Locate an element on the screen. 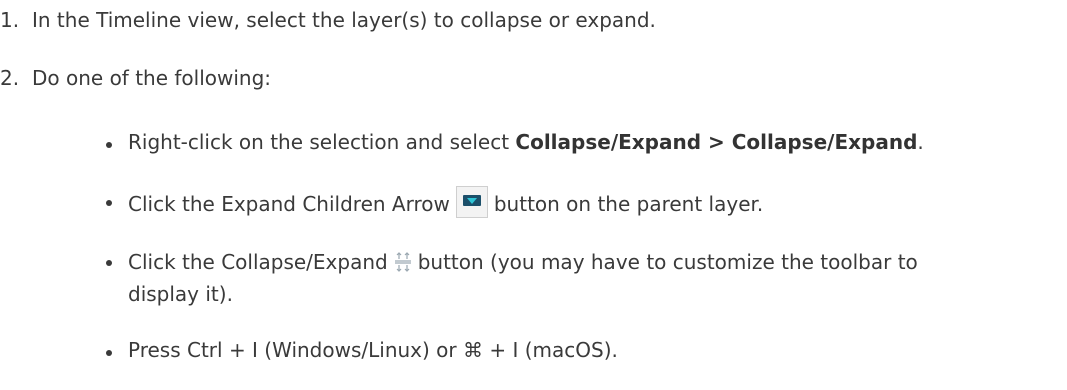 This screenshot has height=390, width=1067. bullet-text: Press Ctrl + I (Windows/Linux) or is located at coordinates (295, 350).